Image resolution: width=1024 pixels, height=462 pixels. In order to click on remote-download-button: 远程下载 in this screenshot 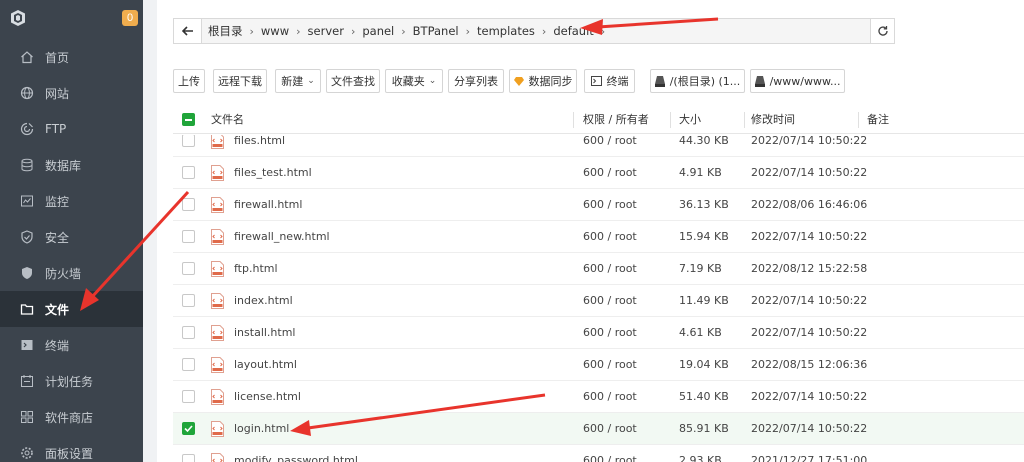, I will do `click(240, 81)`.